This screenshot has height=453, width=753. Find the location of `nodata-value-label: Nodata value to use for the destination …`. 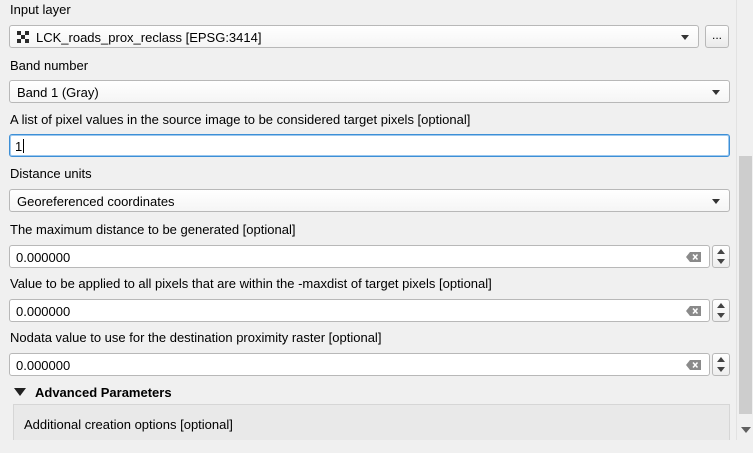

nodata-value-label: Nodata value to use for the destination … is located at coordinates (196, 337).